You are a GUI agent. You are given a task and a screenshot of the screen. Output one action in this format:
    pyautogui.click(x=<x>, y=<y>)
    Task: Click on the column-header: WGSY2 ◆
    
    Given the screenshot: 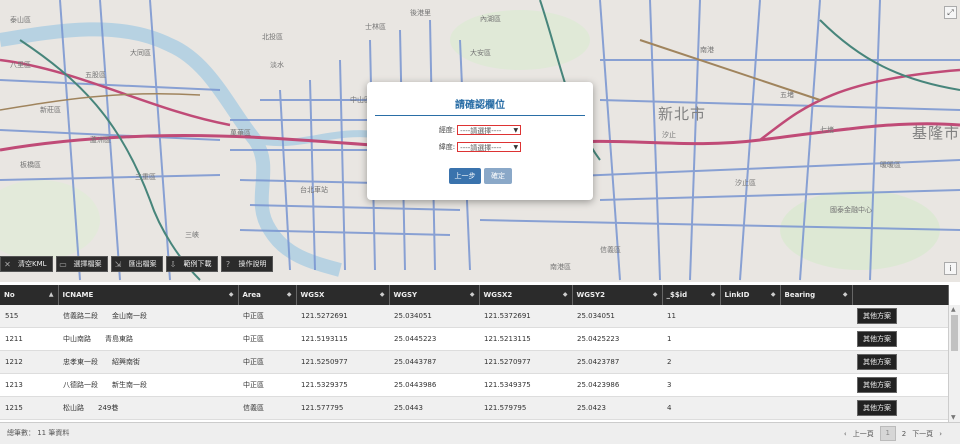 What is the action you would take?
    pyautogui.click(x=617, y=295)
    